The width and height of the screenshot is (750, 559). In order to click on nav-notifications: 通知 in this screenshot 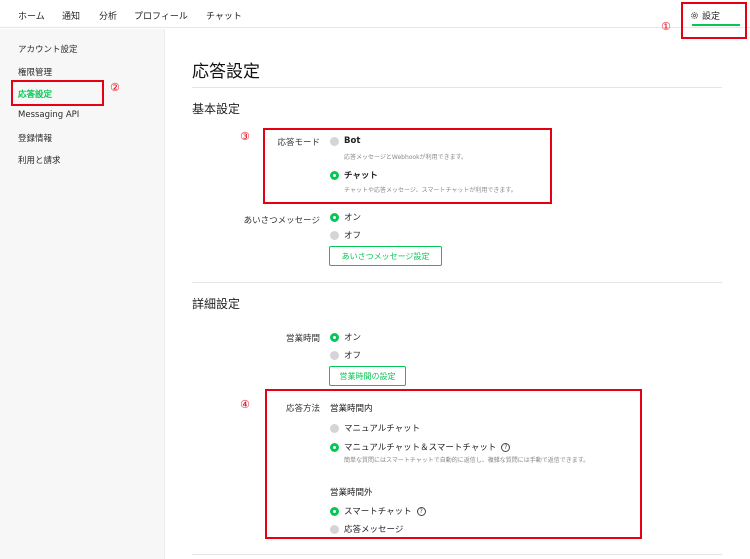, I will do `click(71, 15)`.